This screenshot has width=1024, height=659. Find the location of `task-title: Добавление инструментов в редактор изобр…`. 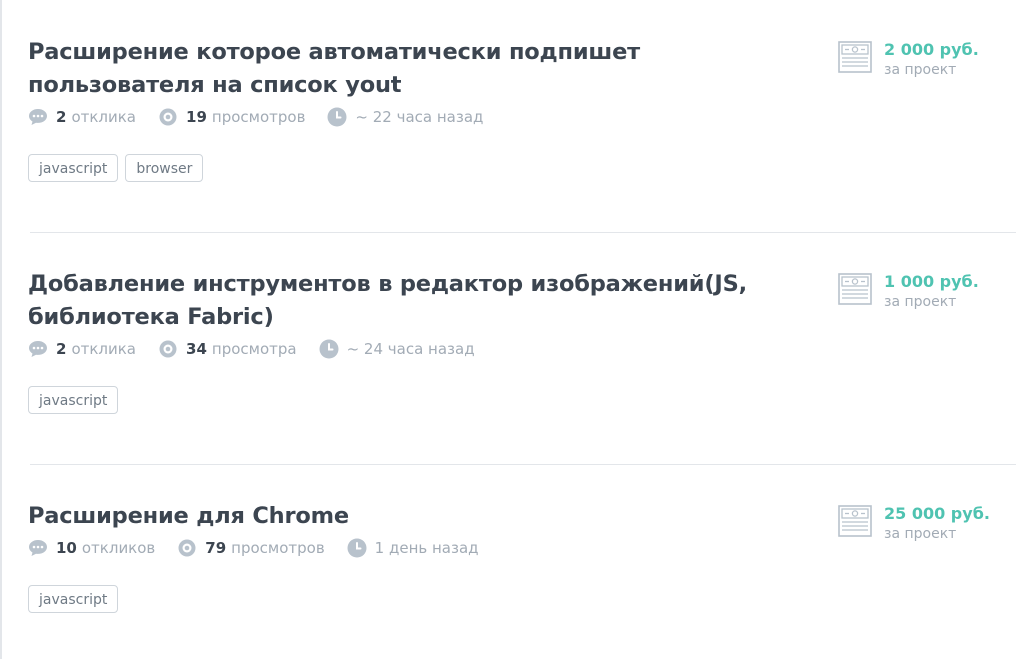

task-title: Добавление инструментов в редактор изобр… is located at coordinates (423, 301).